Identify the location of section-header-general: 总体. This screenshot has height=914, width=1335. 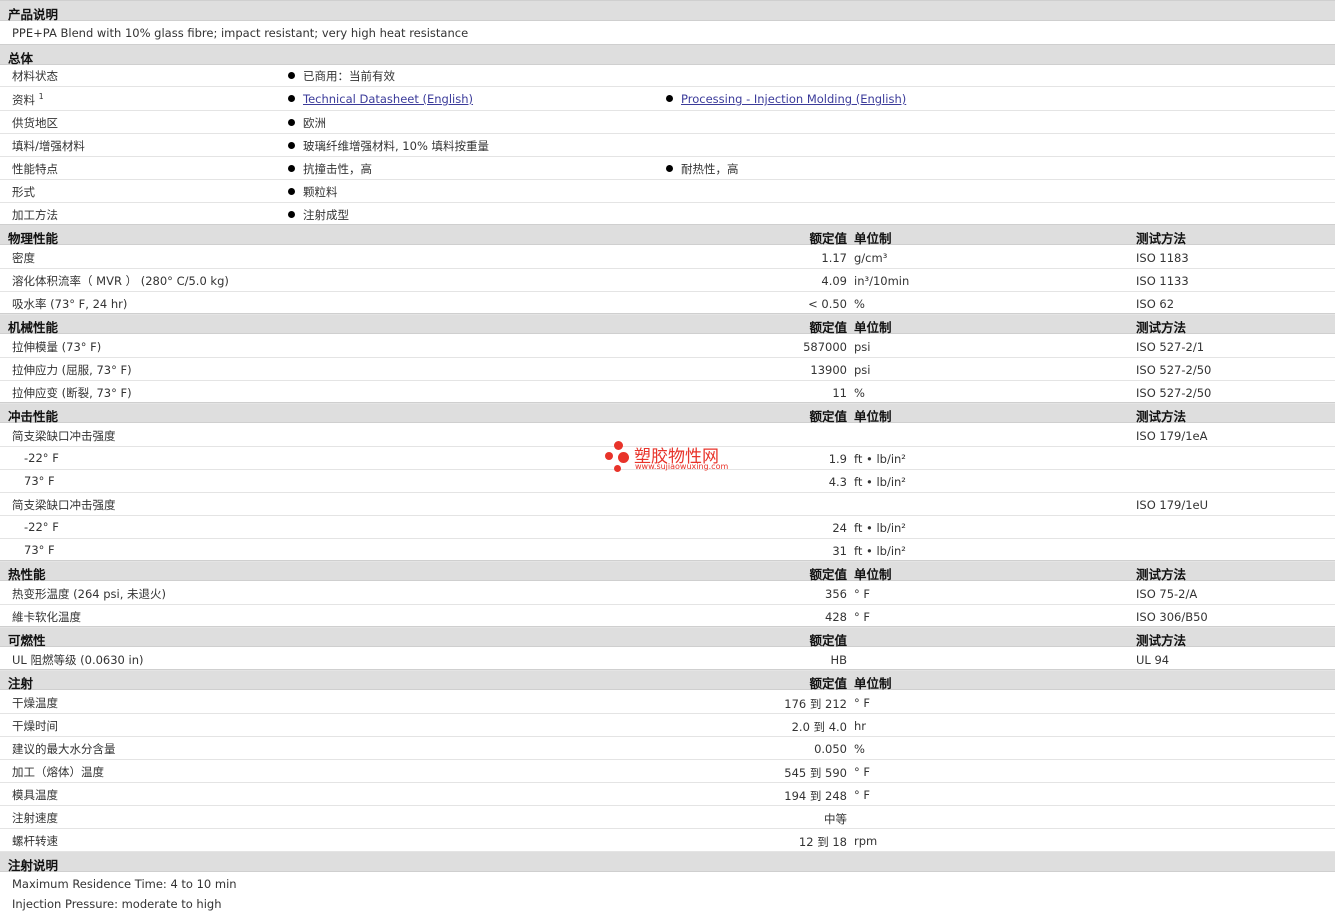
(667, 55).